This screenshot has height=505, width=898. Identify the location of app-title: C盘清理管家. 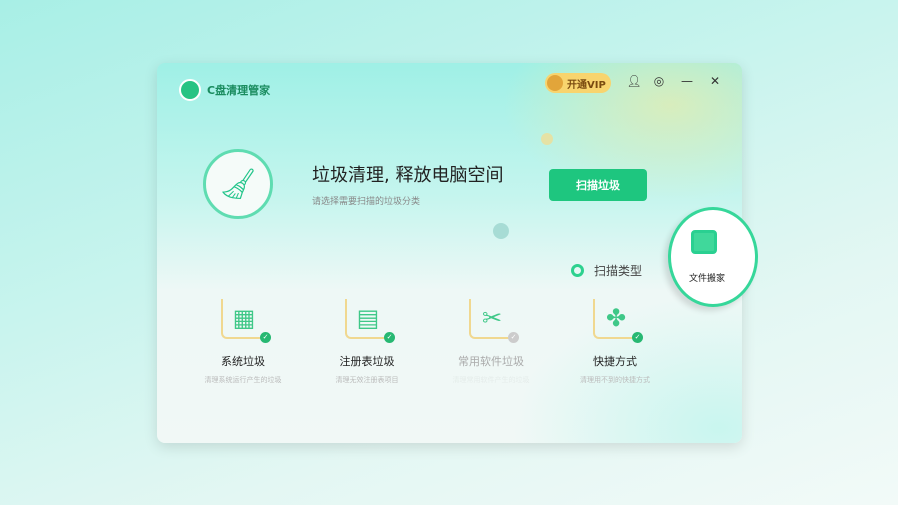
(239, 90).